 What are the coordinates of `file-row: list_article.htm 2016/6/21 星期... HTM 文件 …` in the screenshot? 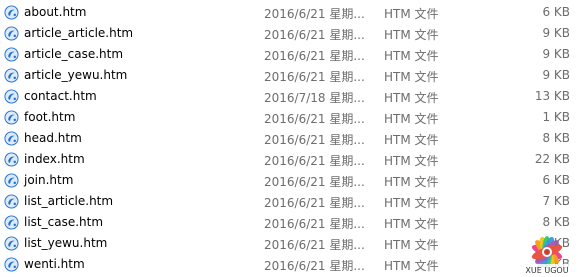 It's located at (289, 201).